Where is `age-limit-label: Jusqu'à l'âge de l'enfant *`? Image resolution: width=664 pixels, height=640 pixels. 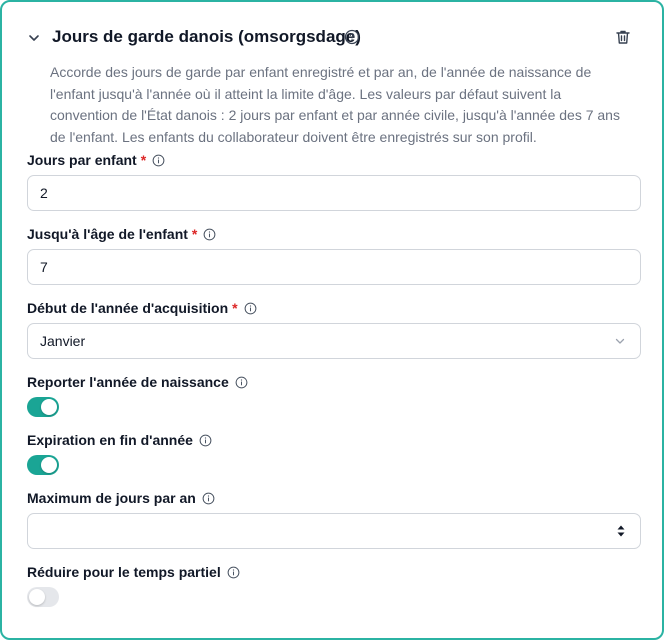 age-limit-label: Jusqu'à l'âge de l'enfant * is located at coordinates (121, 234).